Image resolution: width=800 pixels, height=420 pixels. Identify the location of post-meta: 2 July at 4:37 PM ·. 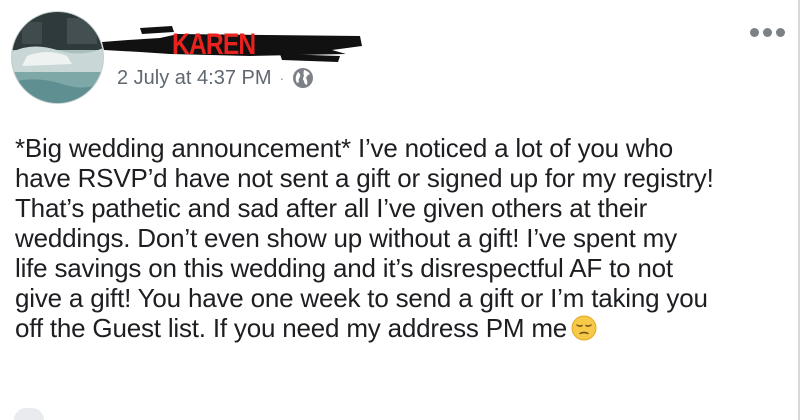
(215, 78).